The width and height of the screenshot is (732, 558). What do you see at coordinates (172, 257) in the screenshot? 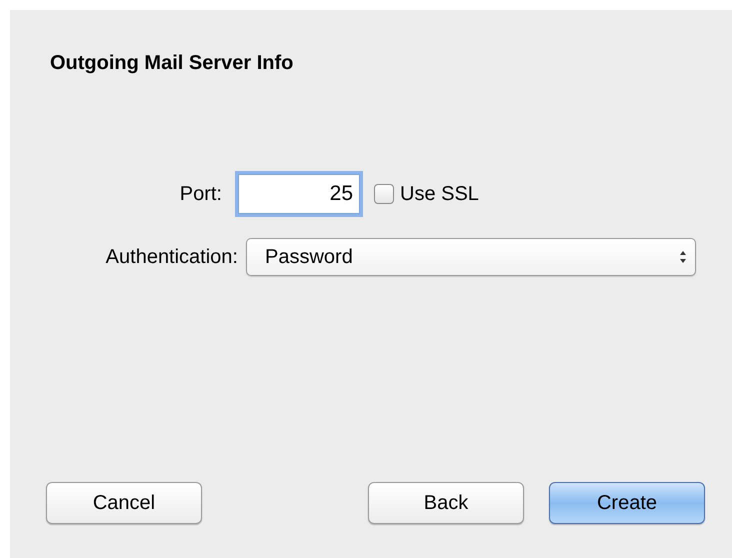
I see `authentication-label: Authentication:` at bounding box center [172, 257].